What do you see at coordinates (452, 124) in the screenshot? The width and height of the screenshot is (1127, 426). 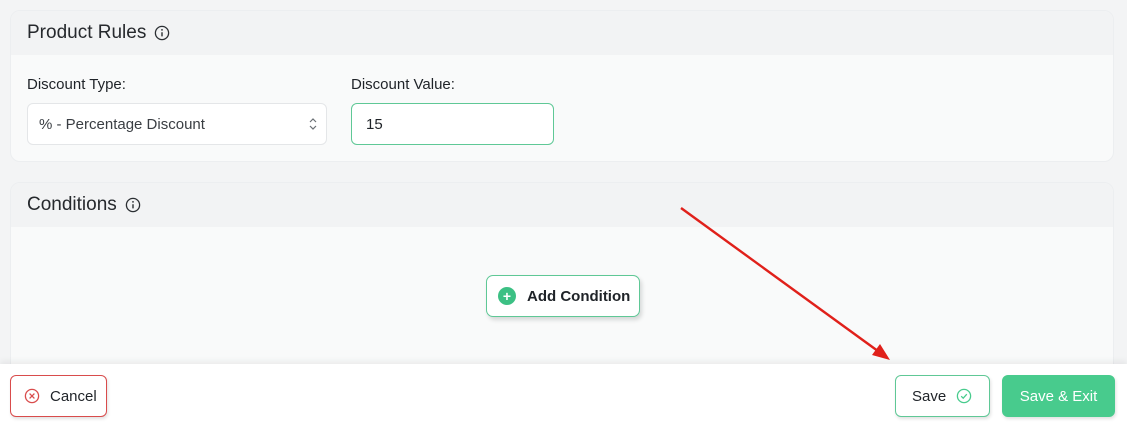 I see `discount-value-input: 15` at bounding box center [452, 124].